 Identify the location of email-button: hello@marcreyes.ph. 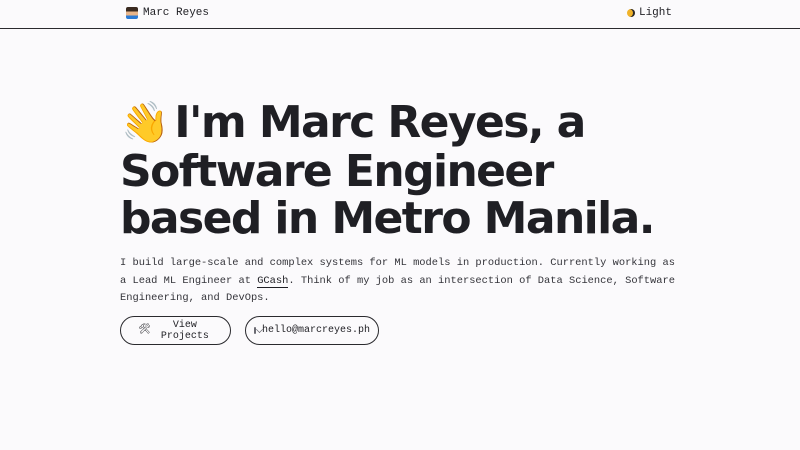
(312, 330).